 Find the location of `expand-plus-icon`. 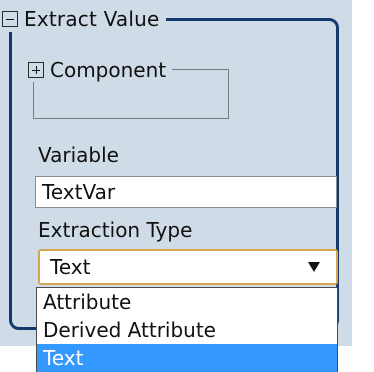

expand-plus-icon is located at coordinates (36, 70).